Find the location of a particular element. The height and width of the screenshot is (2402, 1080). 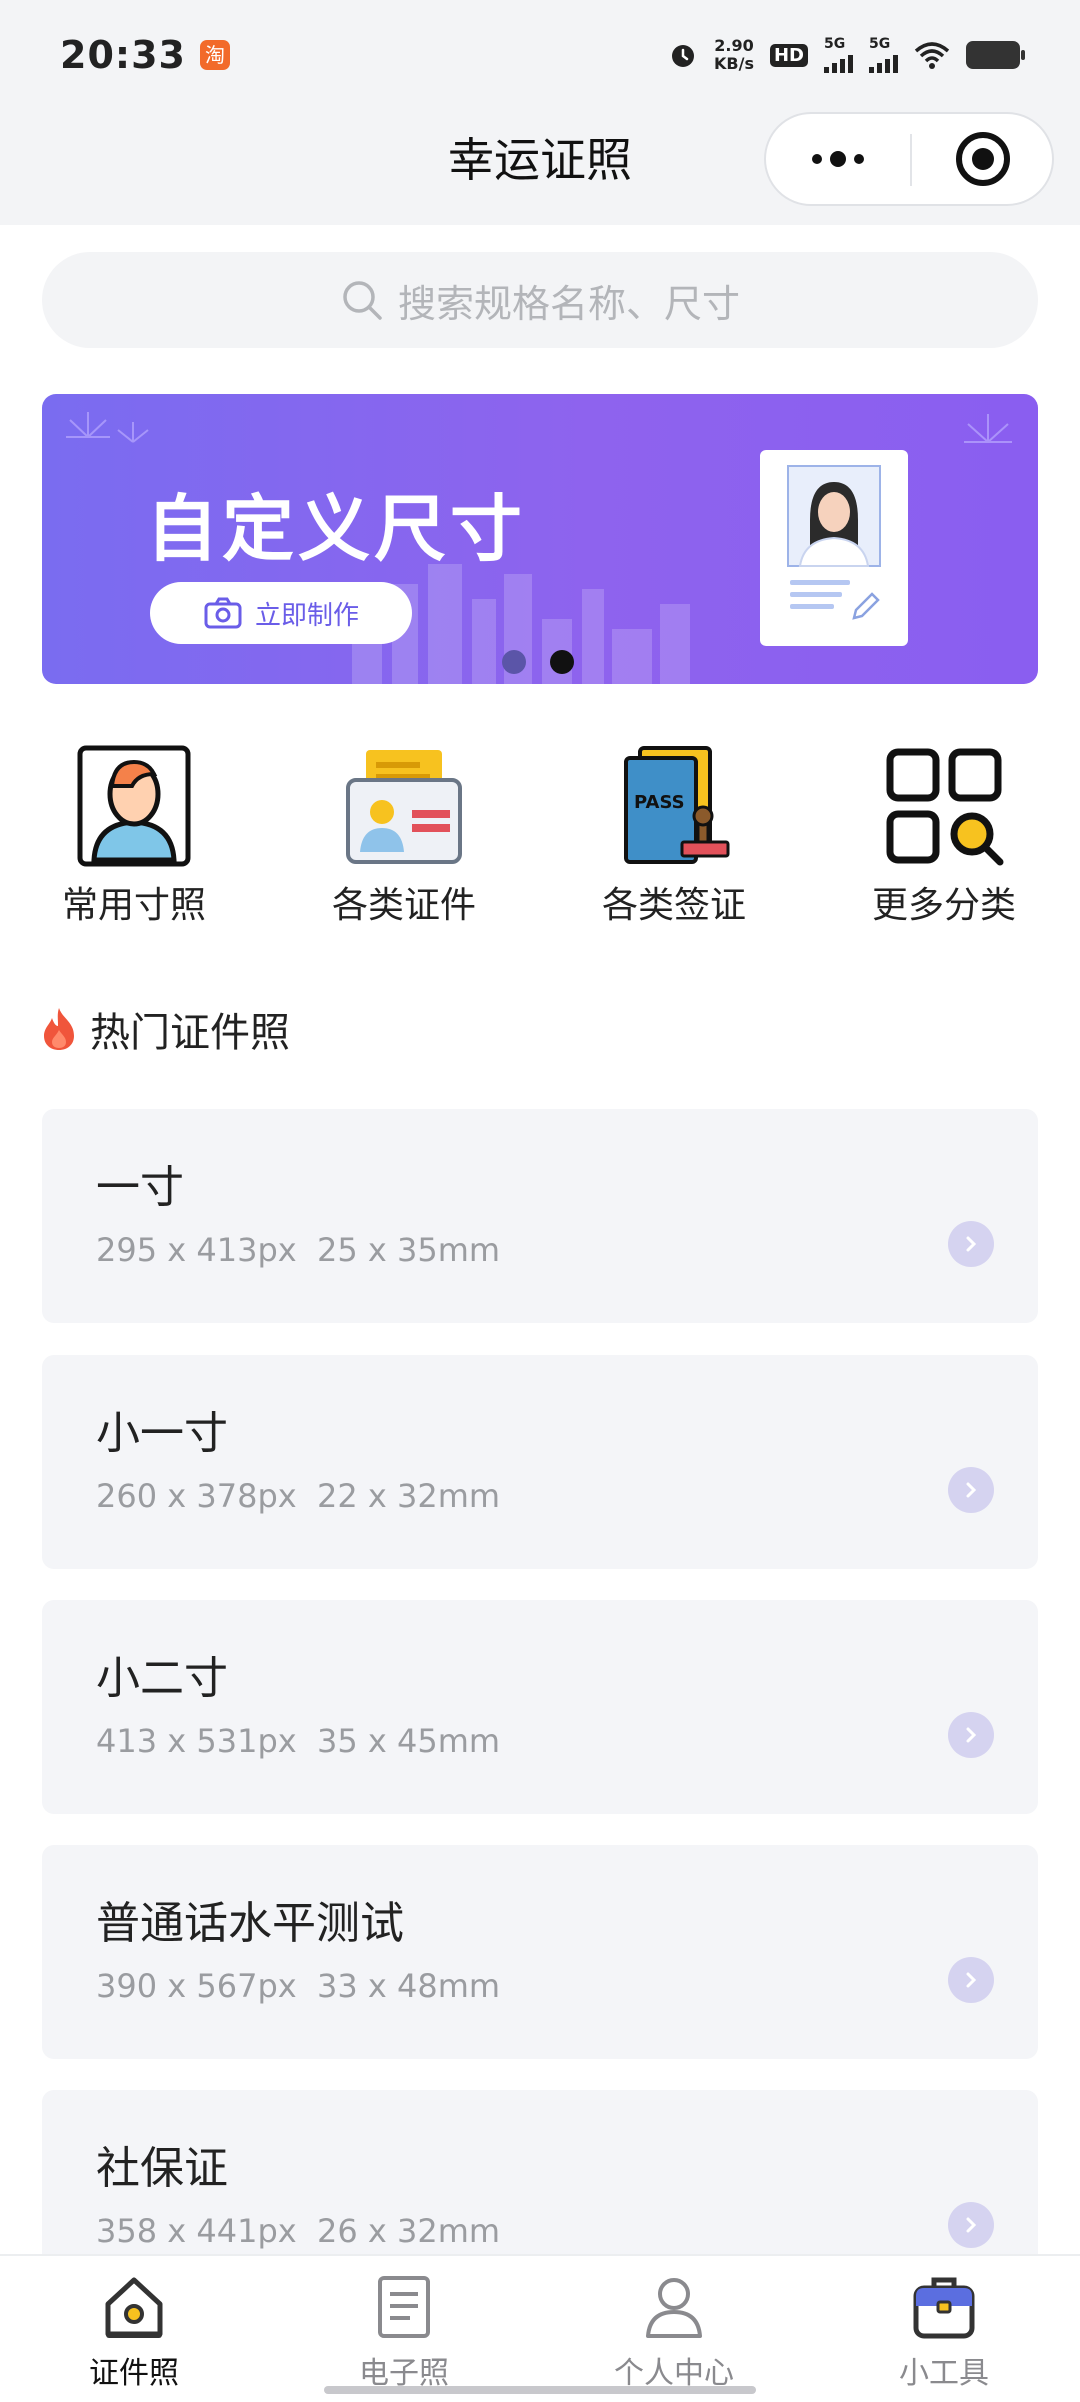

category-visas: PASS 各类签证 is located at coordinates (674, 838).